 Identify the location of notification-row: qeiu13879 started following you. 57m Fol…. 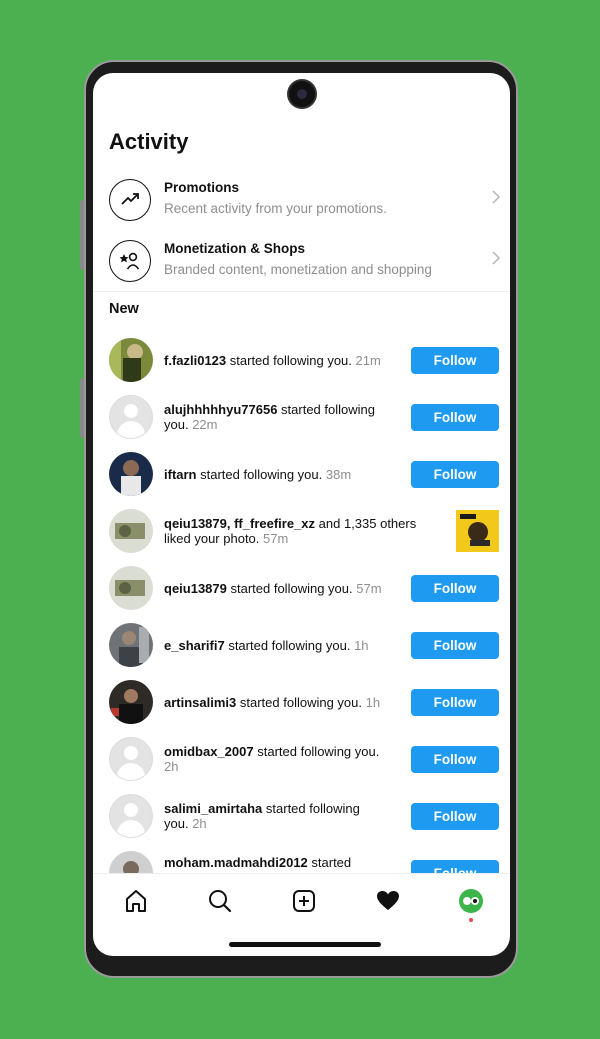
(304, 588).